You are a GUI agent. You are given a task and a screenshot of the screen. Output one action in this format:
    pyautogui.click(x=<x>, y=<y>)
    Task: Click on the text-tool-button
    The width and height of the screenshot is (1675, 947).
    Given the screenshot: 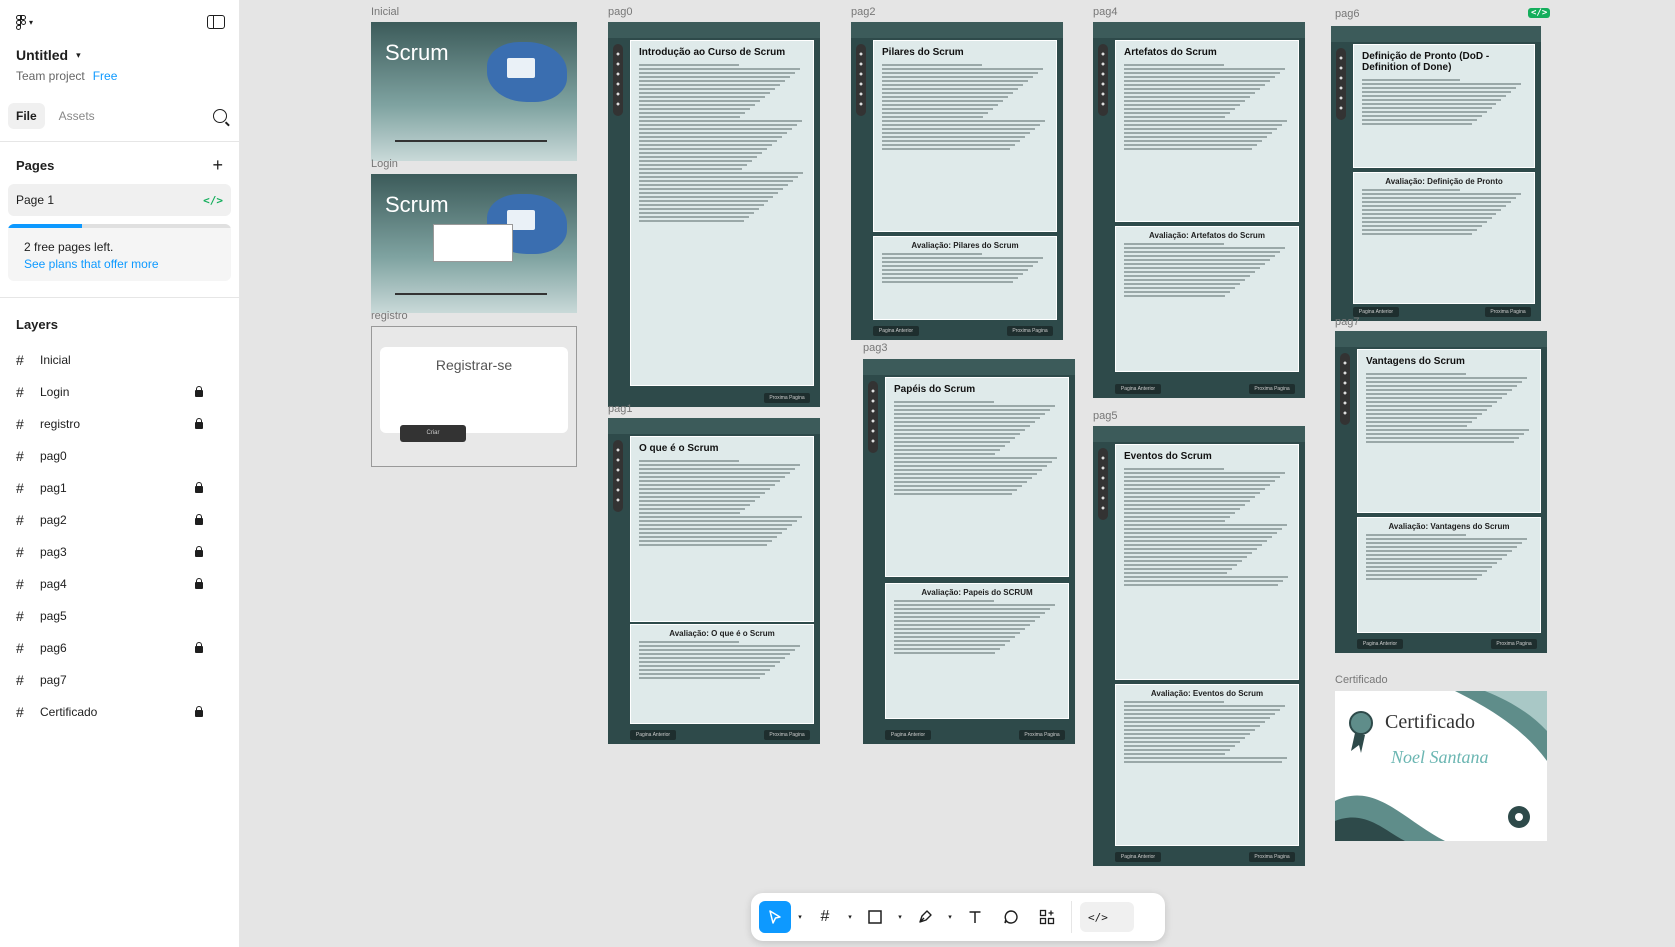 What is the action you would take?
    pyautogui.click(x=975, y=917)
    